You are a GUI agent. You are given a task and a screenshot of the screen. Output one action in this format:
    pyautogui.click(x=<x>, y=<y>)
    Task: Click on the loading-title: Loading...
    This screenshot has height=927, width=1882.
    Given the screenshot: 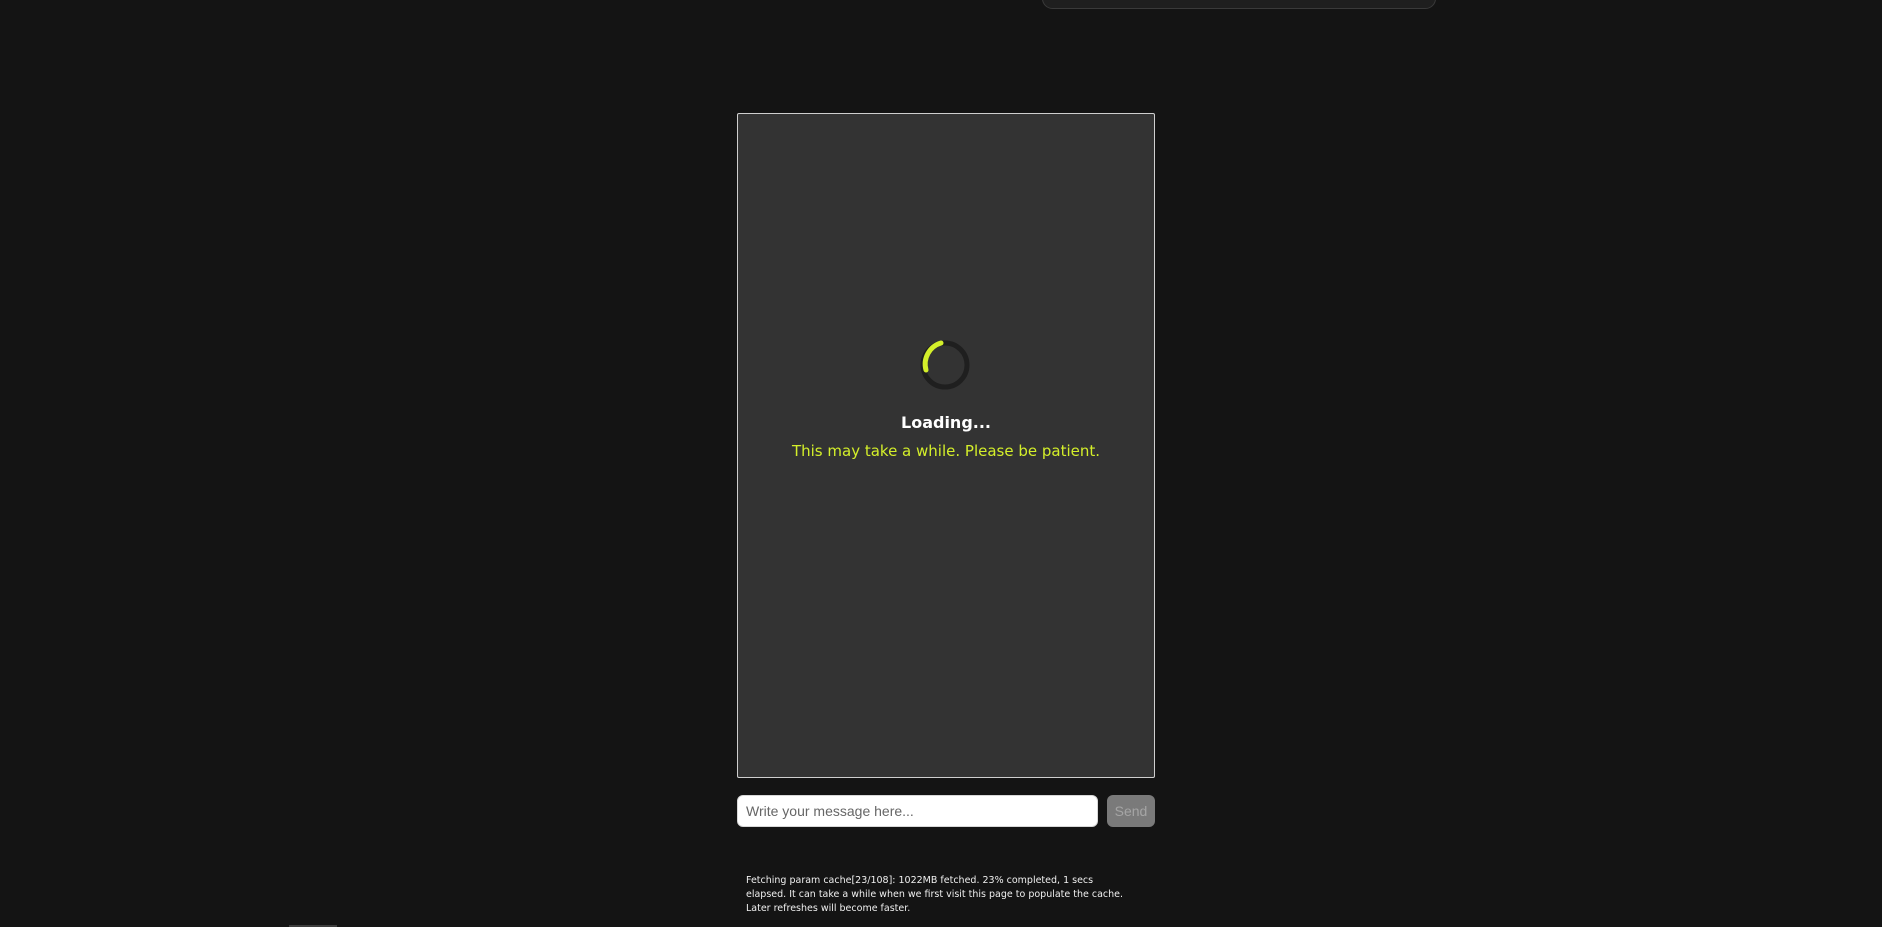 What is the action you would take?
    pyautogui.click(x=946, y=422)
    